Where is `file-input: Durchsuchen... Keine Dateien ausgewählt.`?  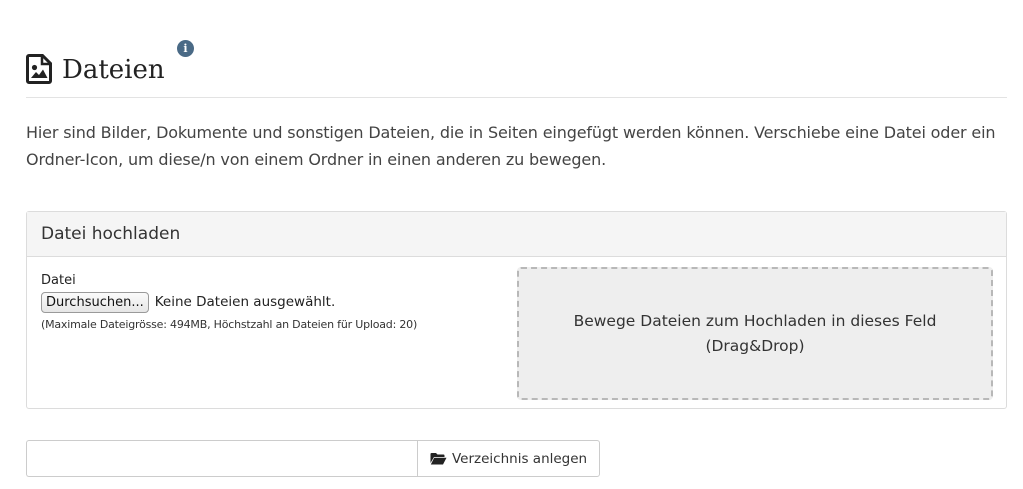
file-input: Durchsuchen... Keine Dateien ausgewählt. is located at coordinates (271, 302).